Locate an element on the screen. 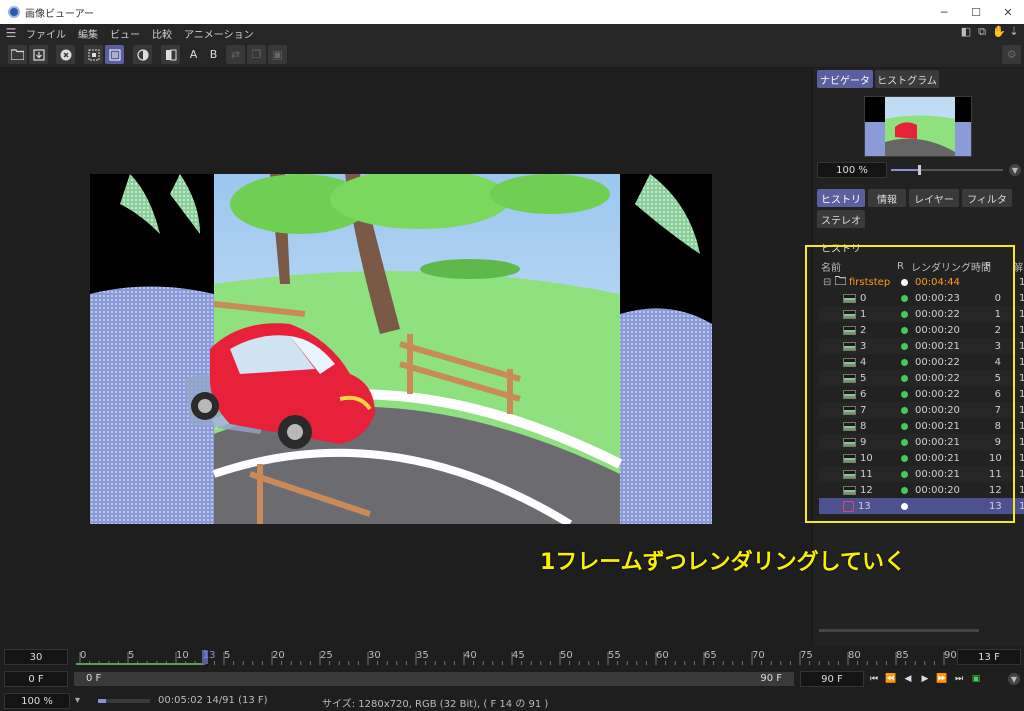 This screenshot has width=1024, height=711. history-frame-name: 13 is located at coordinates (864, 506).